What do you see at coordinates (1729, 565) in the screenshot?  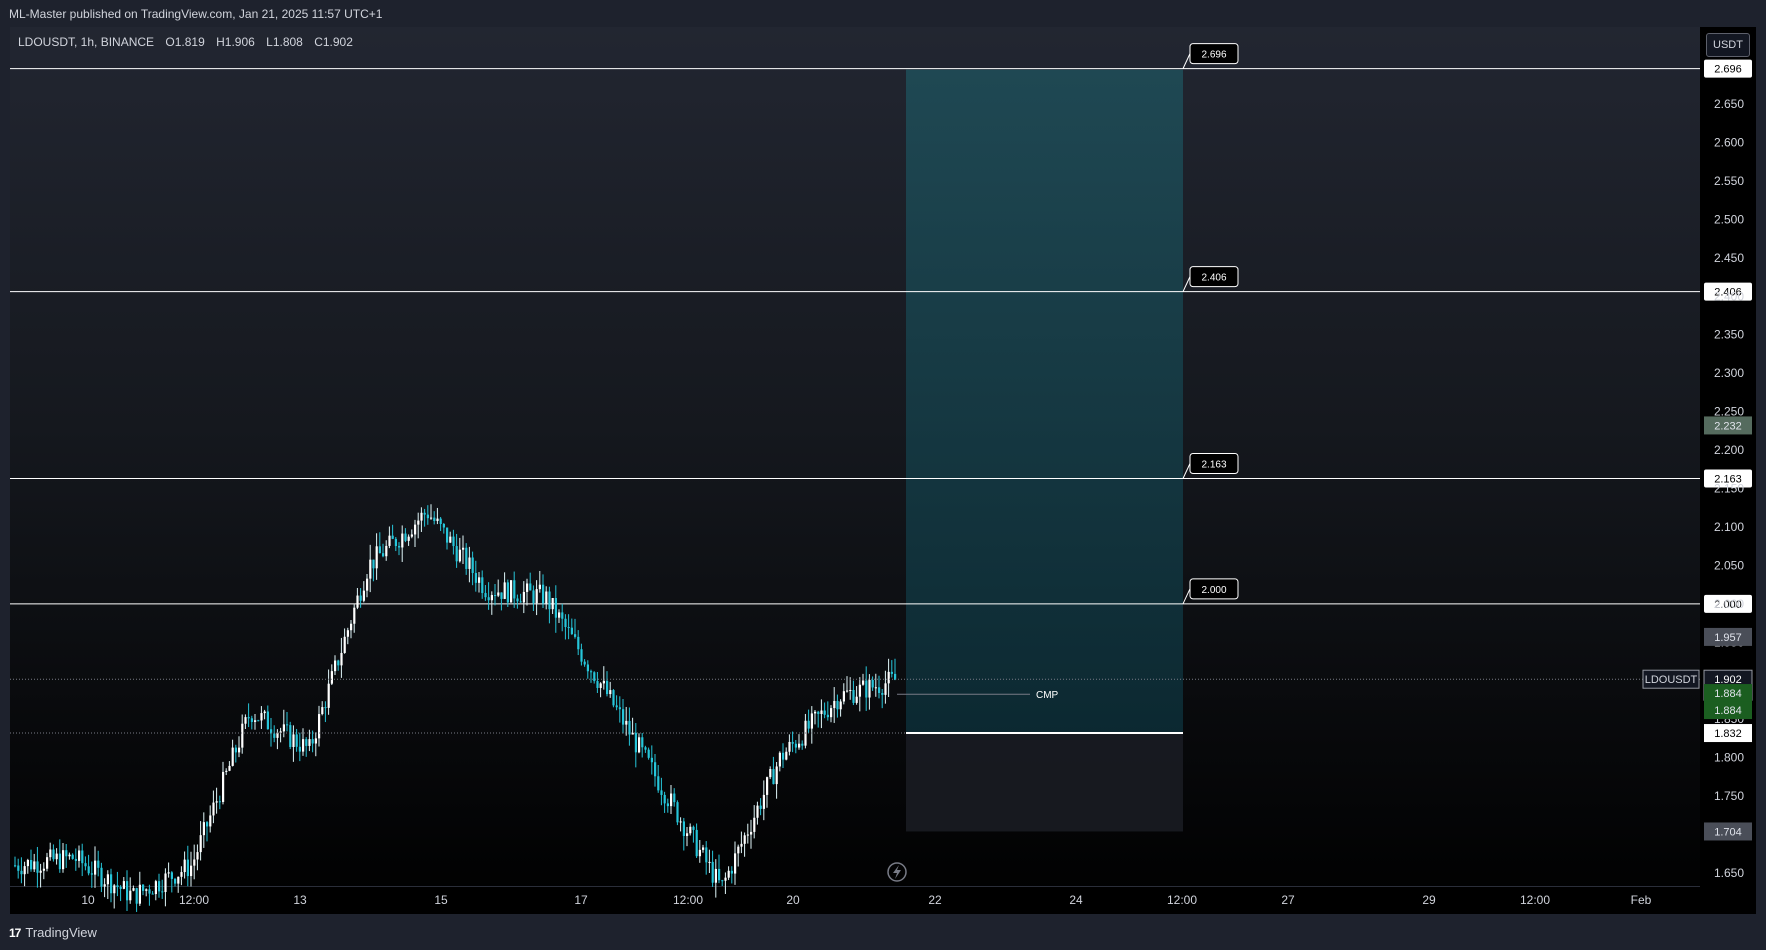 I see `y-tick-label: 2.050` at bounding box center [1729, 565].